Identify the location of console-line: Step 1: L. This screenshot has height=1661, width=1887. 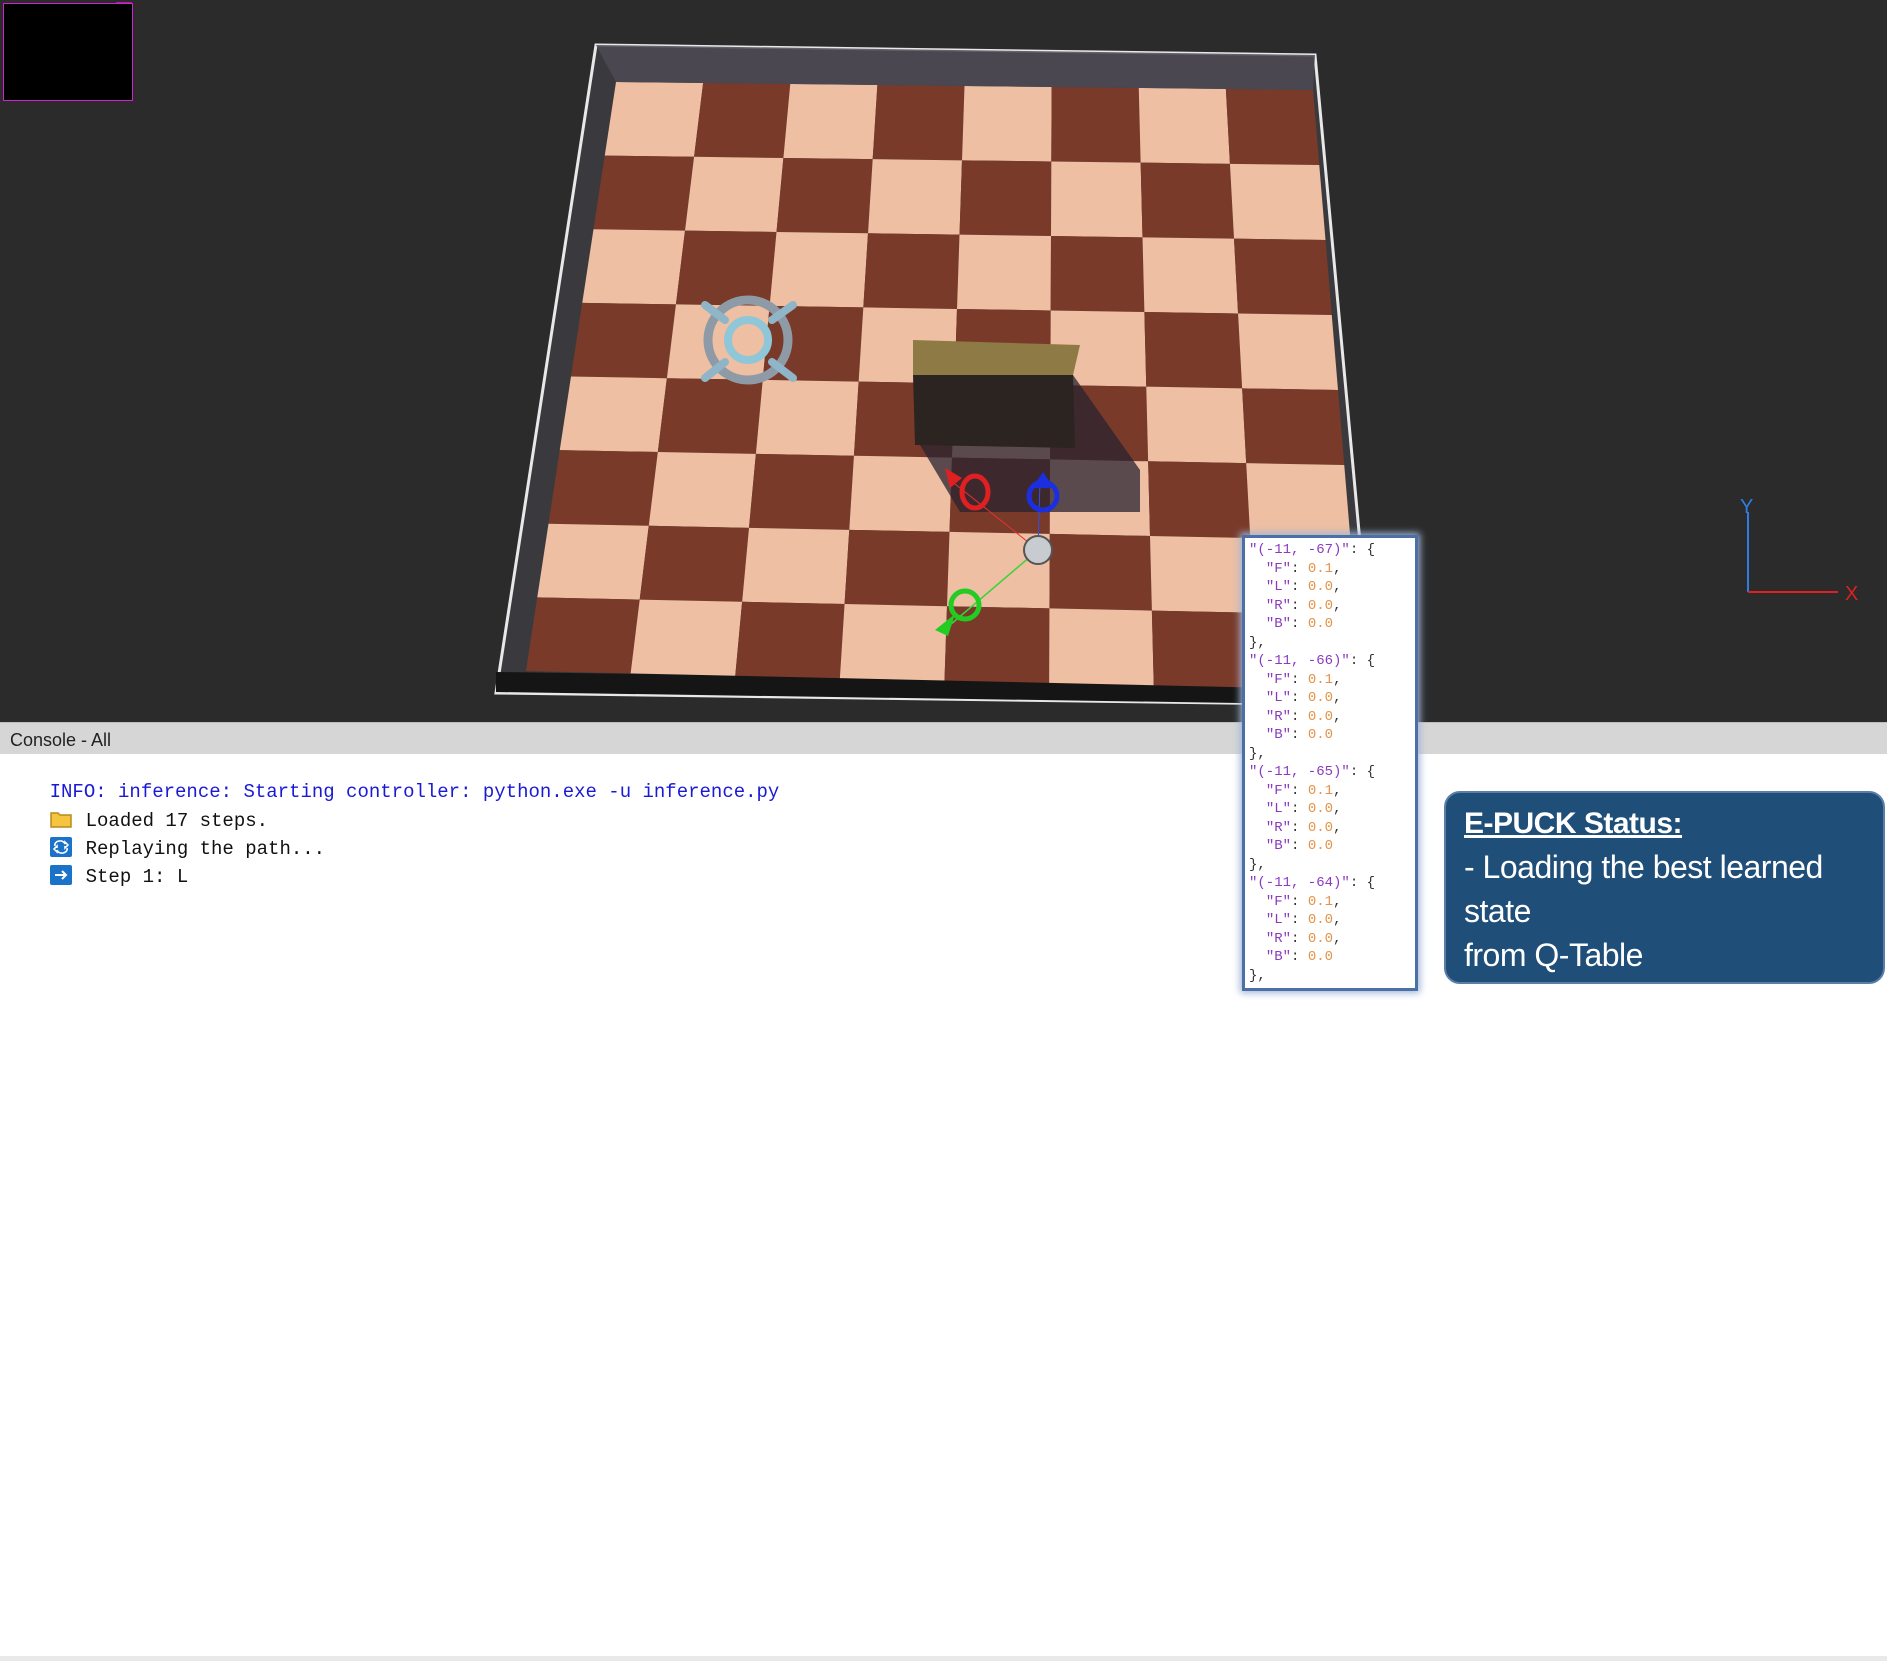
(96, 876).